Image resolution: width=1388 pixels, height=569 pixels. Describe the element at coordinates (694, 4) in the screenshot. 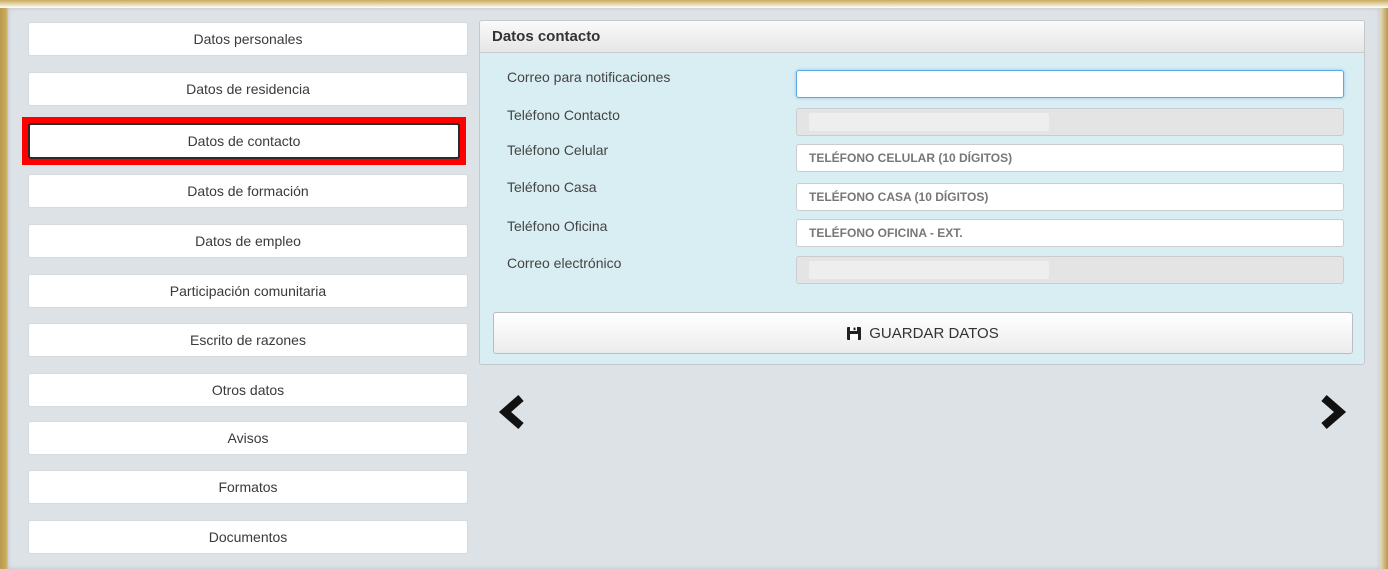

I see `frame-top-border` at that location.